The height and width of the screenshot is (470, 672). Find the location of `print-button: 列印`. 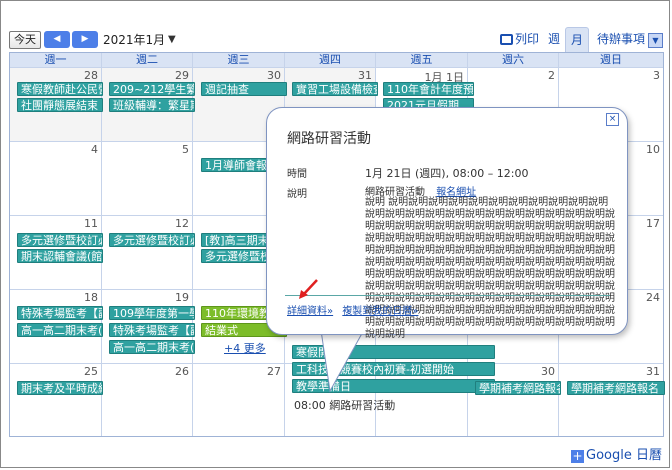

print-button: 列印 is located at coordinates (519, 39).